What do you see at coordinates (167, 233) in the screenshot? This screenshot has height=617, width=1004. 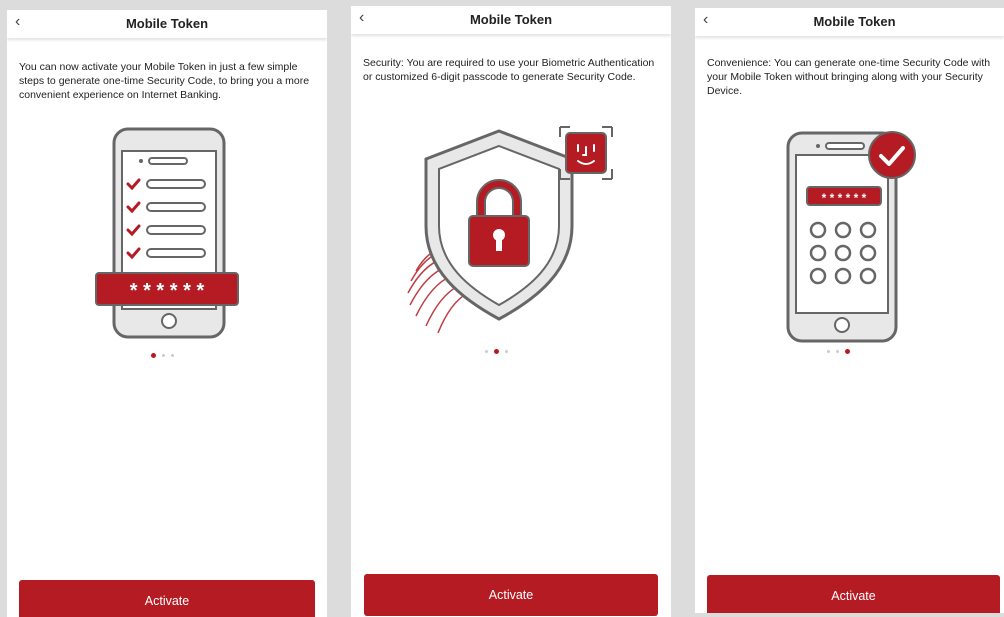 I see `phone-checklist-illustration: * * * * * *` at bounding box center [167, 233].